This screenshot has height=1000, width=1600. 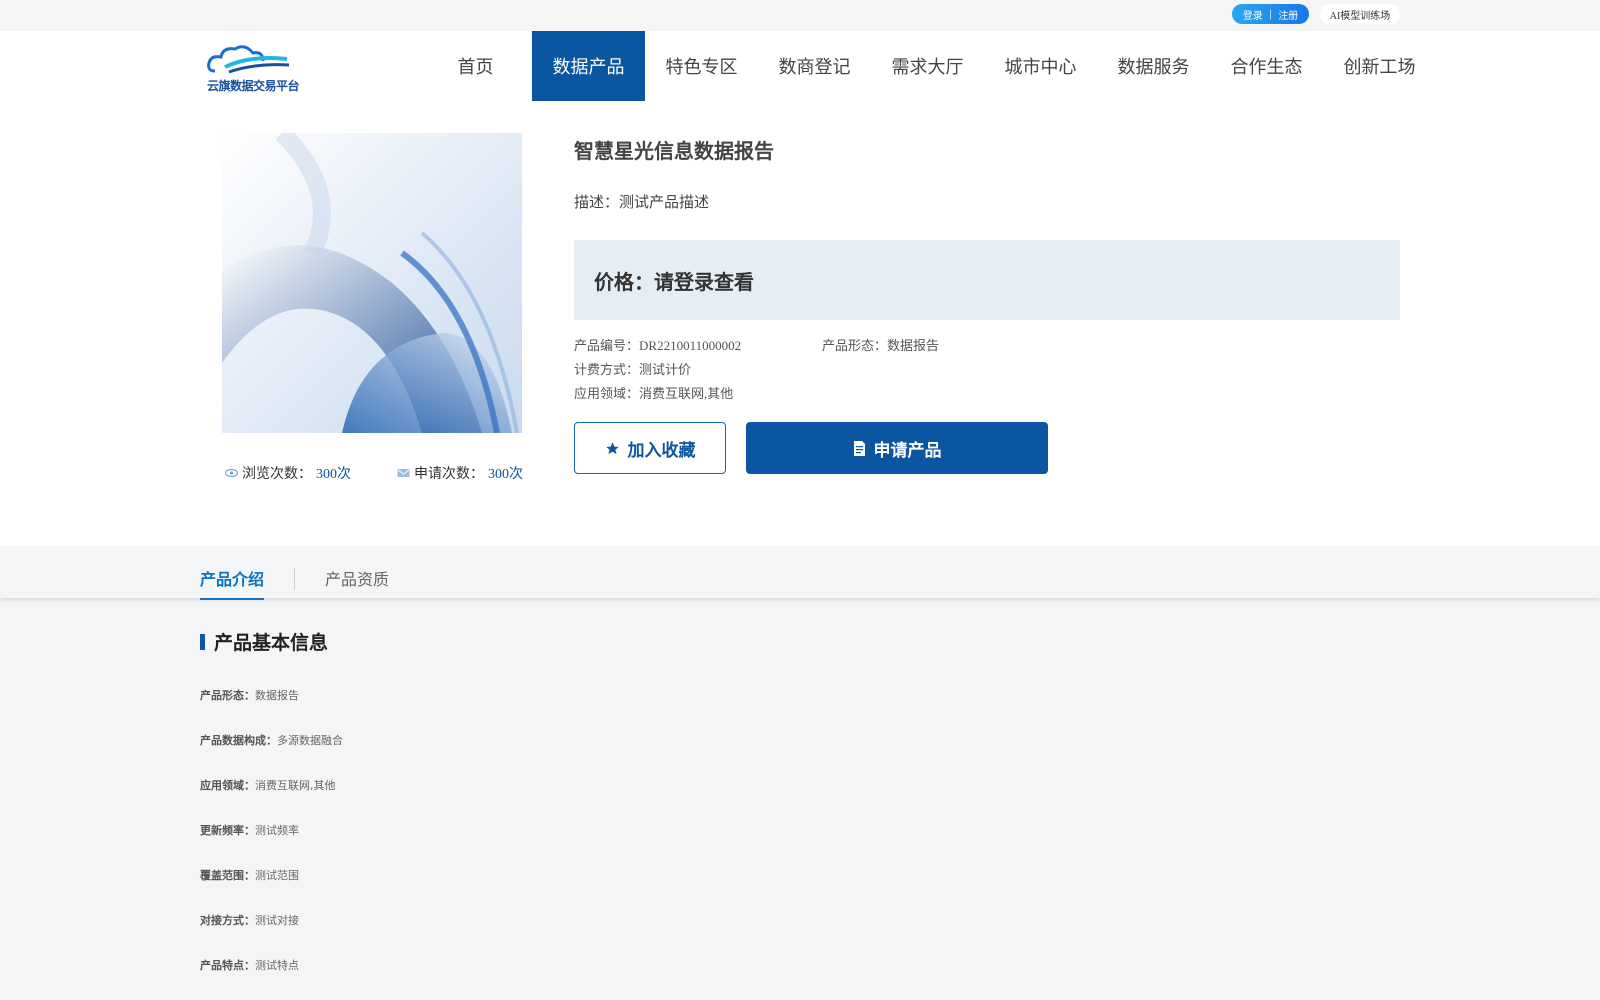 What do you see at coordinates (1153, 66) in the screenshot?
I see `nav-item-6: 数据服务` at bounding box center [1153, 66].